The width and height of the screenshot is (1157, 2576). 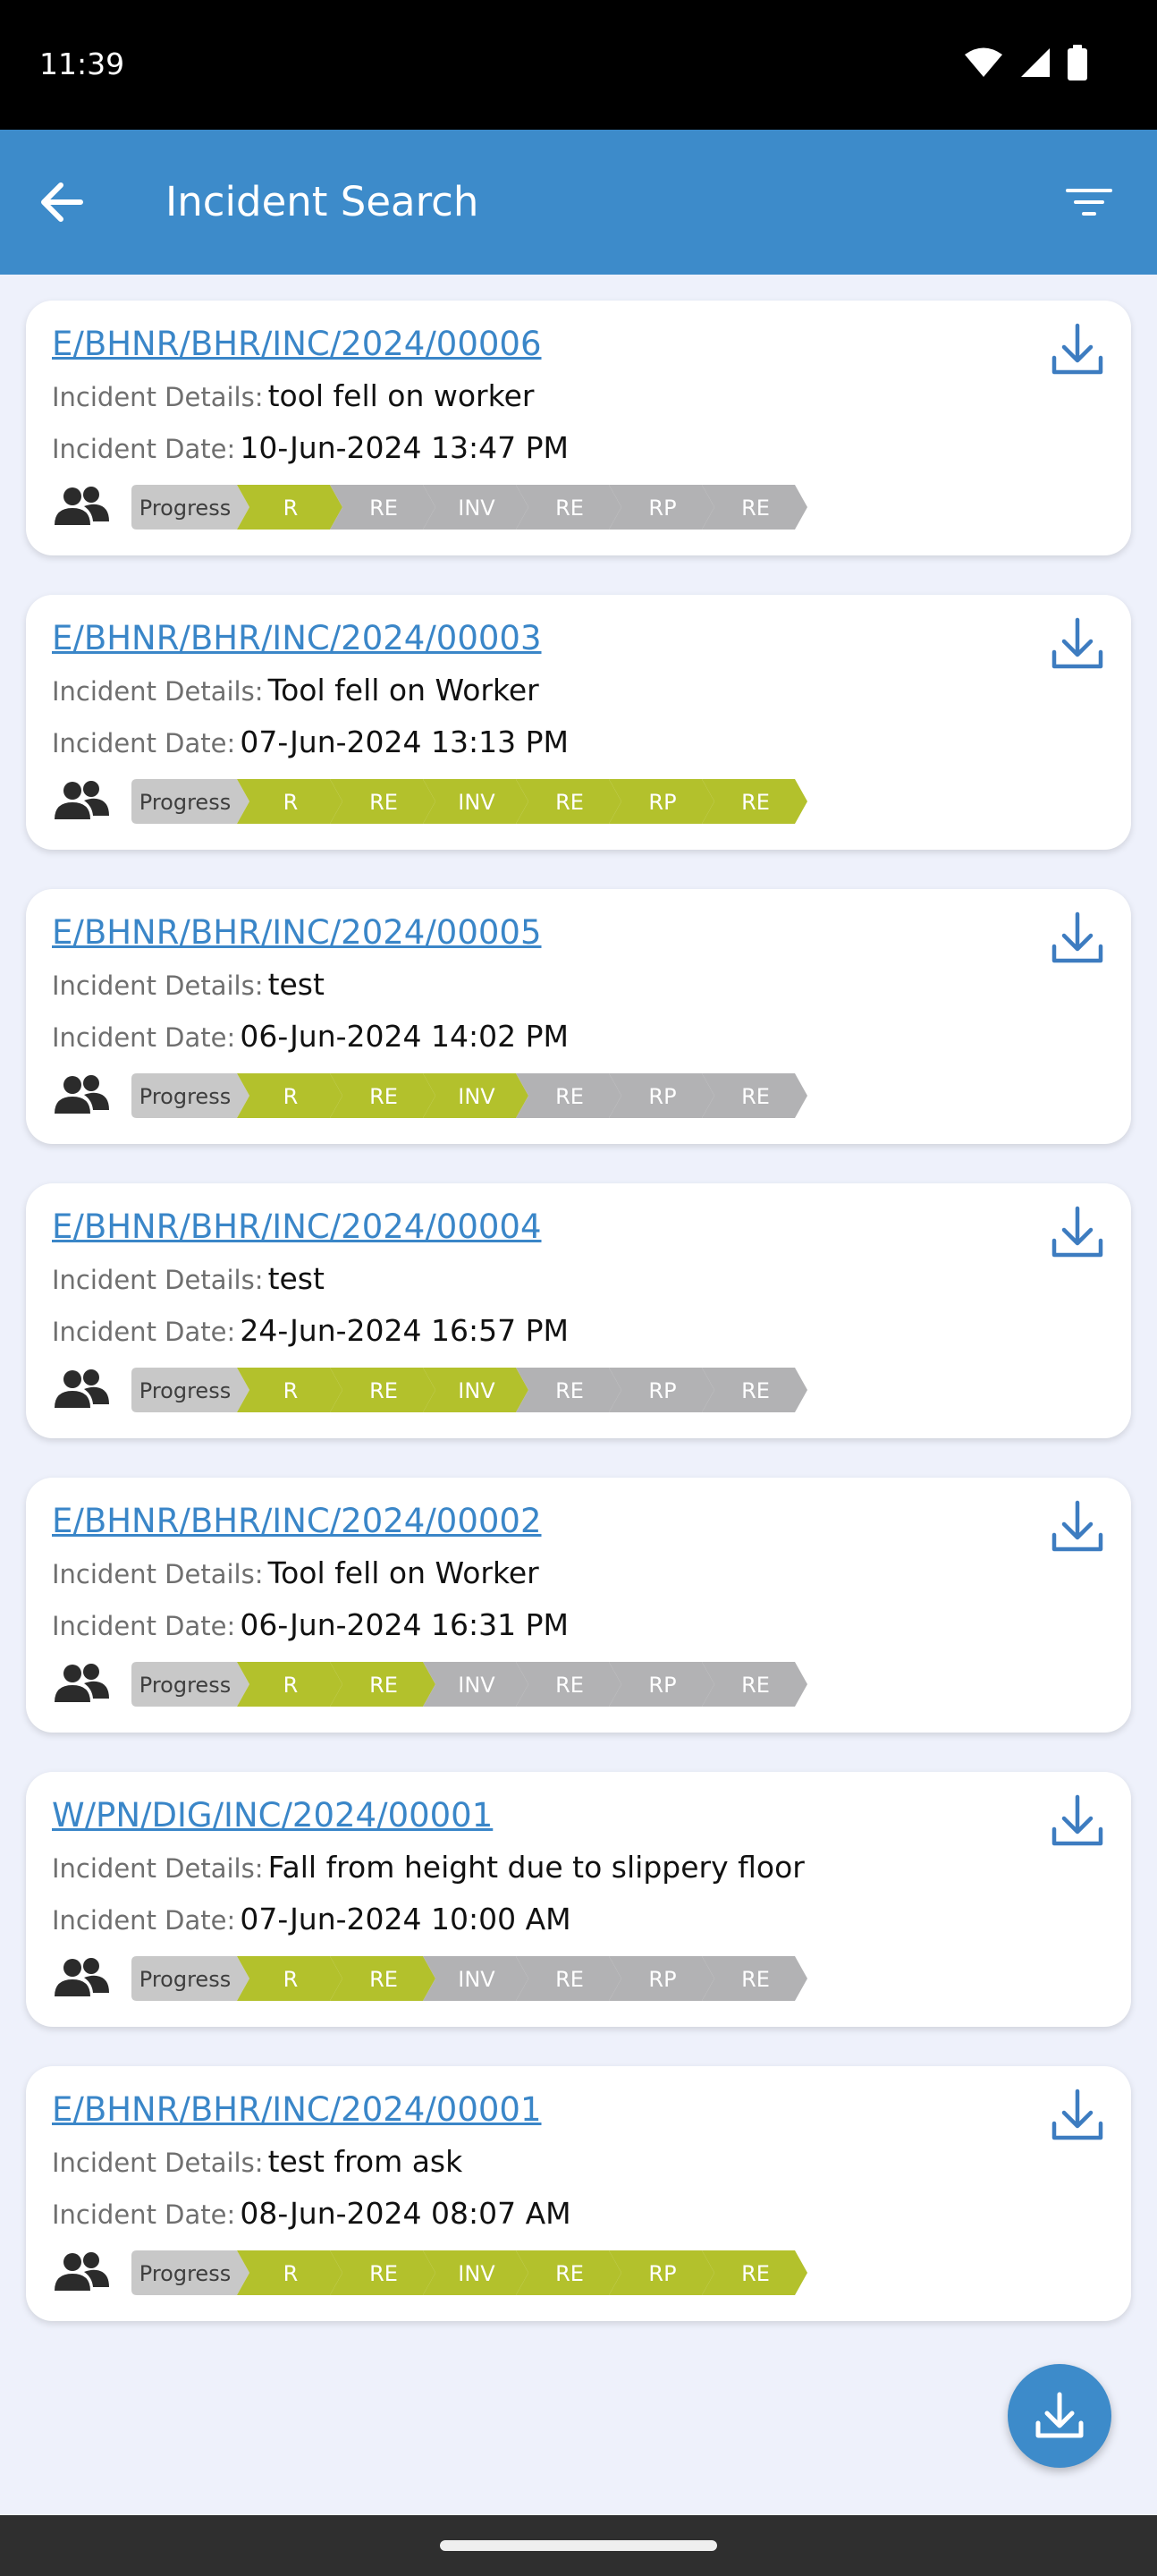 I want to click on incident-details-row: Incident Details: test, so click(x=188, y=987).